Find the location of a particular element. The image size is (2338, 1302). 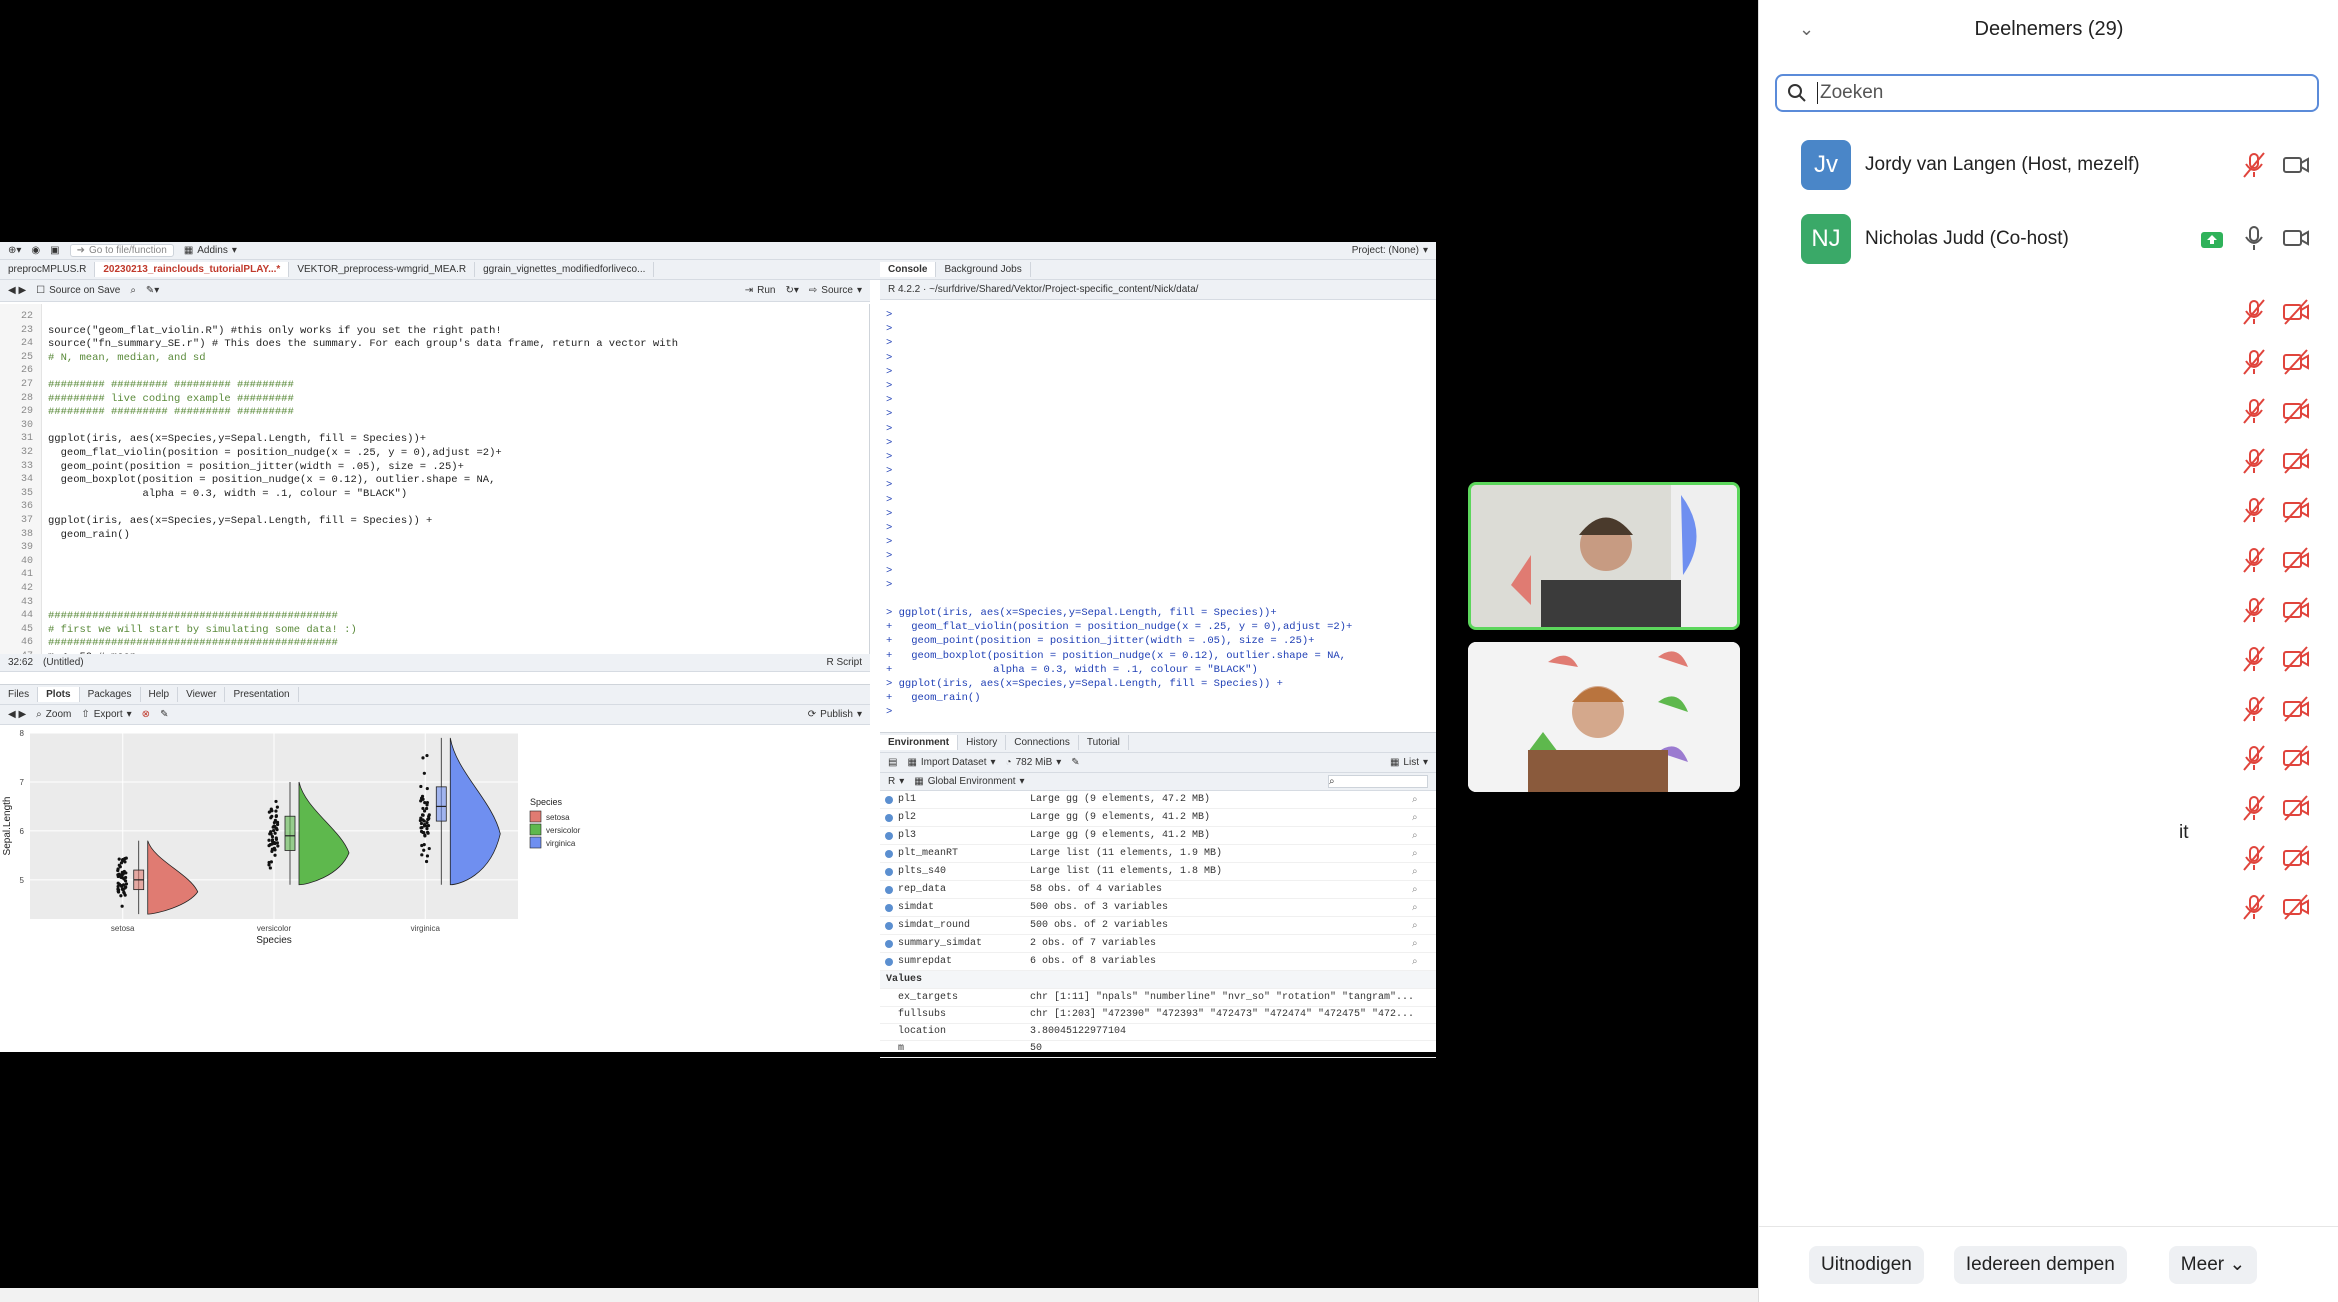

run-button: ⇥ Run is located at coordinates (760, 290).